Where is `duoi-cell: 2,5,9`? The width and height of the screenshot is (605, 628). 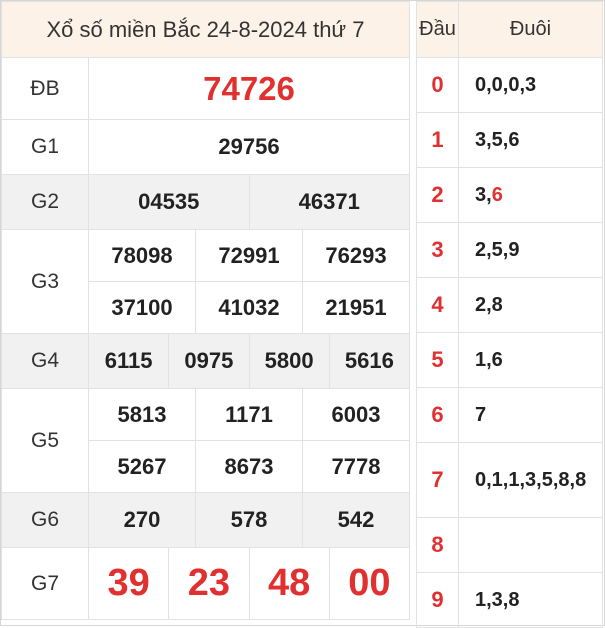 duoi-cell: 2,5,9 is located at coordinates (530, 250).